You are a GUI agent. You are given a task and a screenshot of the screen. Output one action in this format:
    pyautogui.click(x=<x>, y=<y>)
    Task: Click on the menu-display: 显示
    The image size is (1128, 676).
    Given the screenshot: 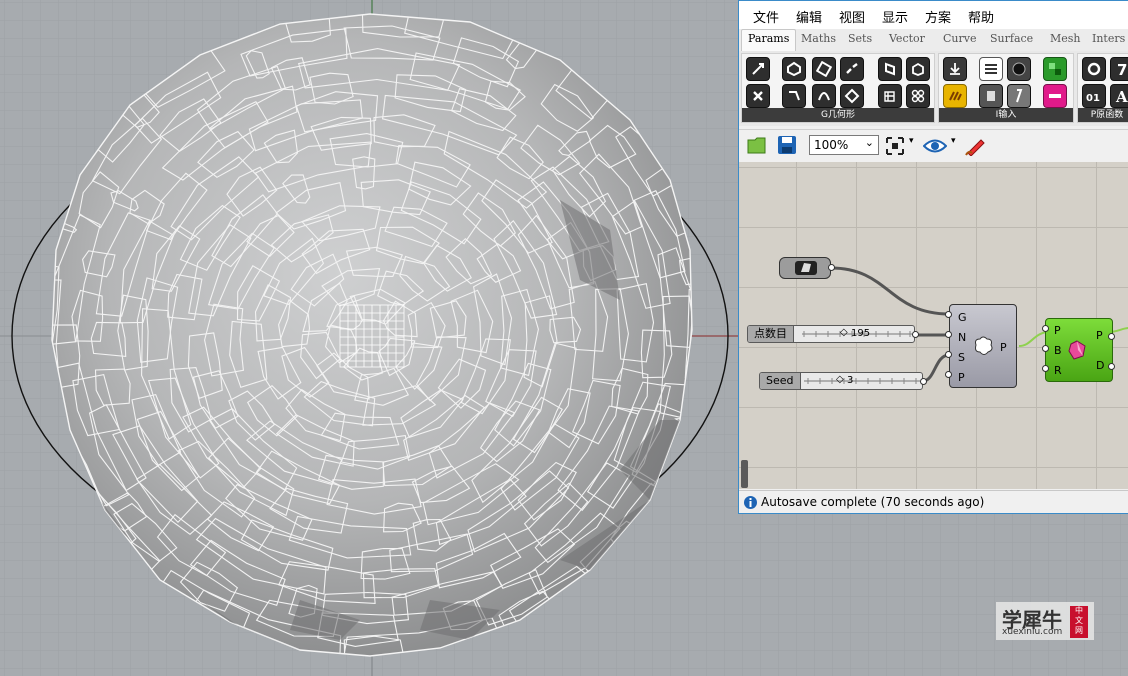 What is the action you would take?
    pyautogui.click(x=895, y=16)
    